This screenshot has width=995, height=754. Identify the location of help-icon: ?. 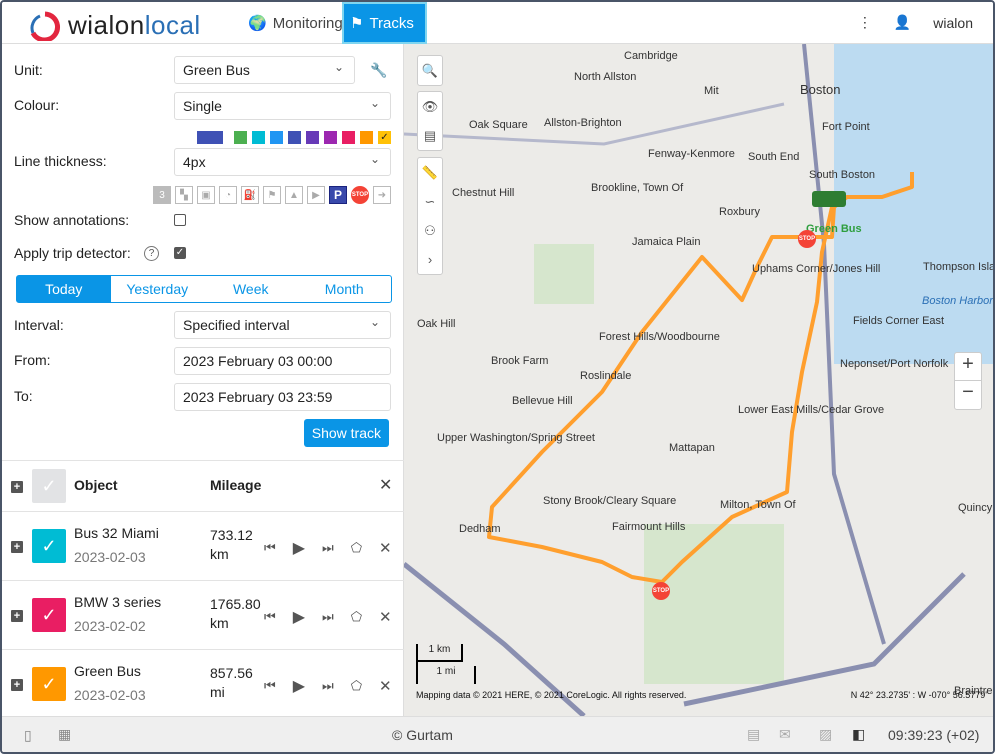
(151, 253).